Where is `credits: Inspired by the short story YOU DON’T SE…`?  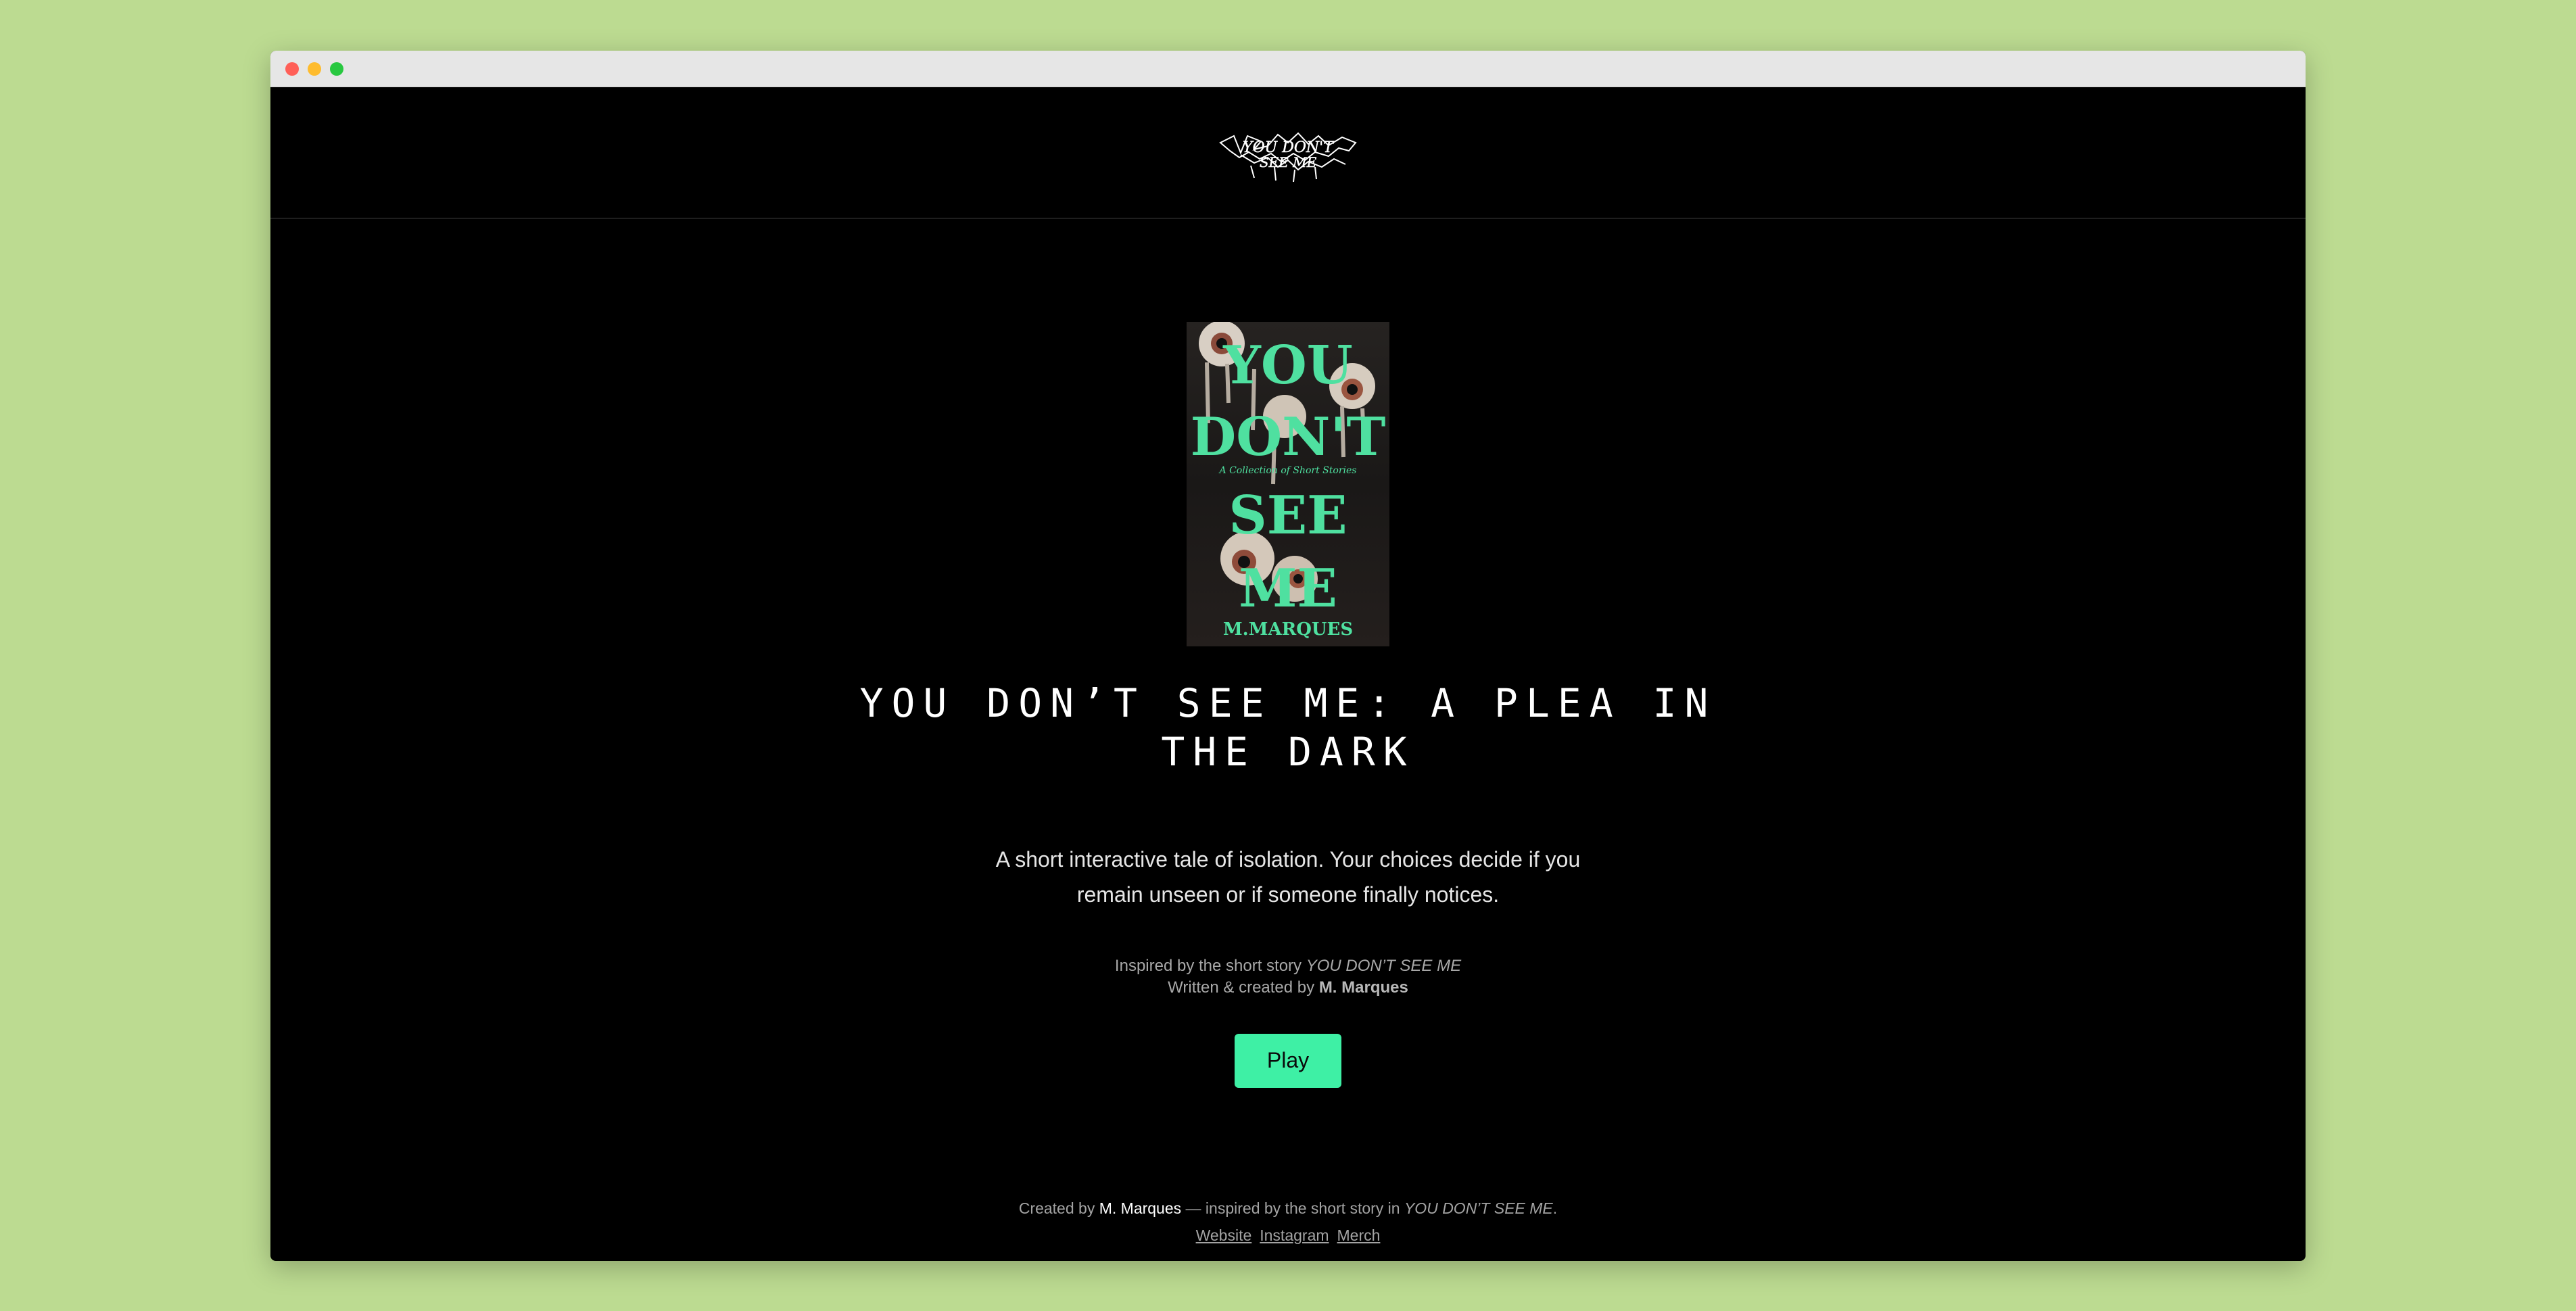 credits: Inspired by the short story YOU DON’T SE… is located at coordinates (1288, 977).